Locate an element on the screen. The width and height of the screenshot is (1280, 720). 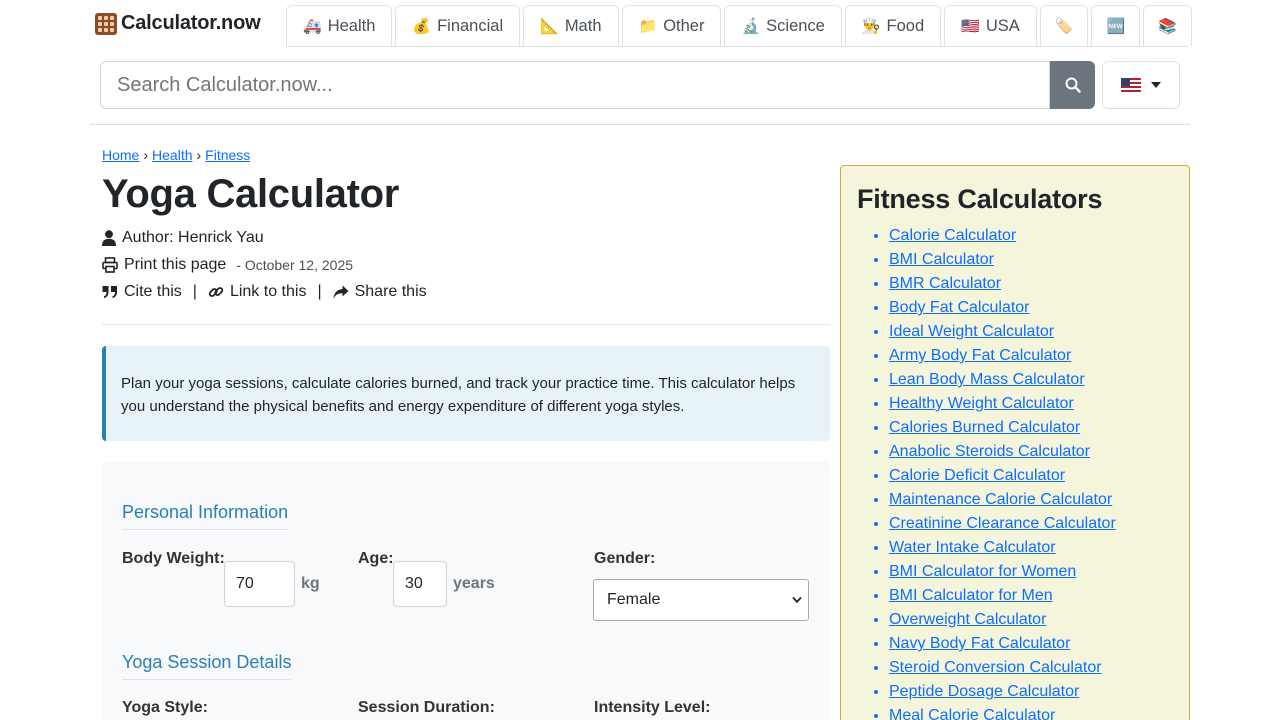
body-weight-input: 70 is located at coordinates (259, 584).